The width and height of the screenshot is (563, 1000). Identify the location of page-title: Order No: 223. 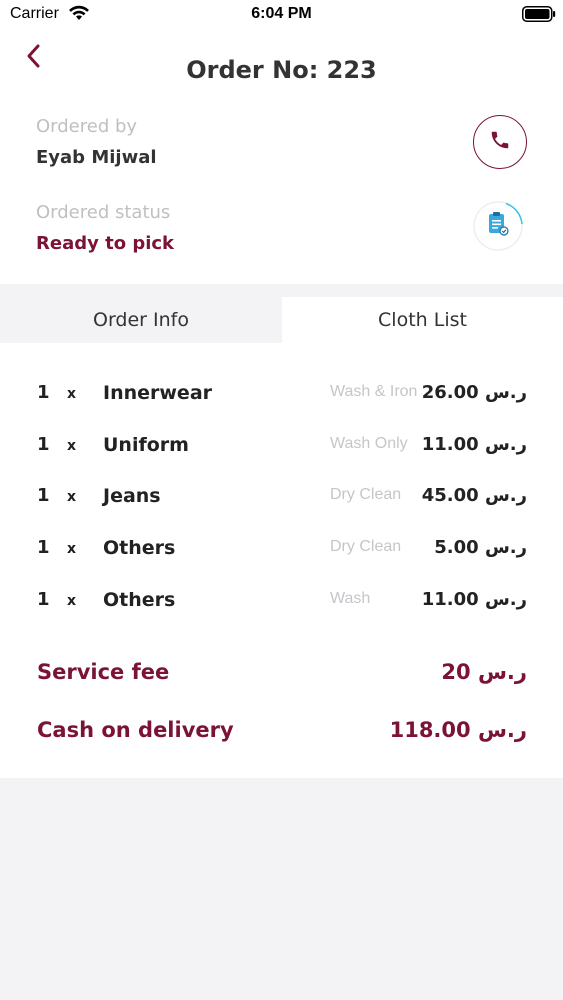
(281, 70).